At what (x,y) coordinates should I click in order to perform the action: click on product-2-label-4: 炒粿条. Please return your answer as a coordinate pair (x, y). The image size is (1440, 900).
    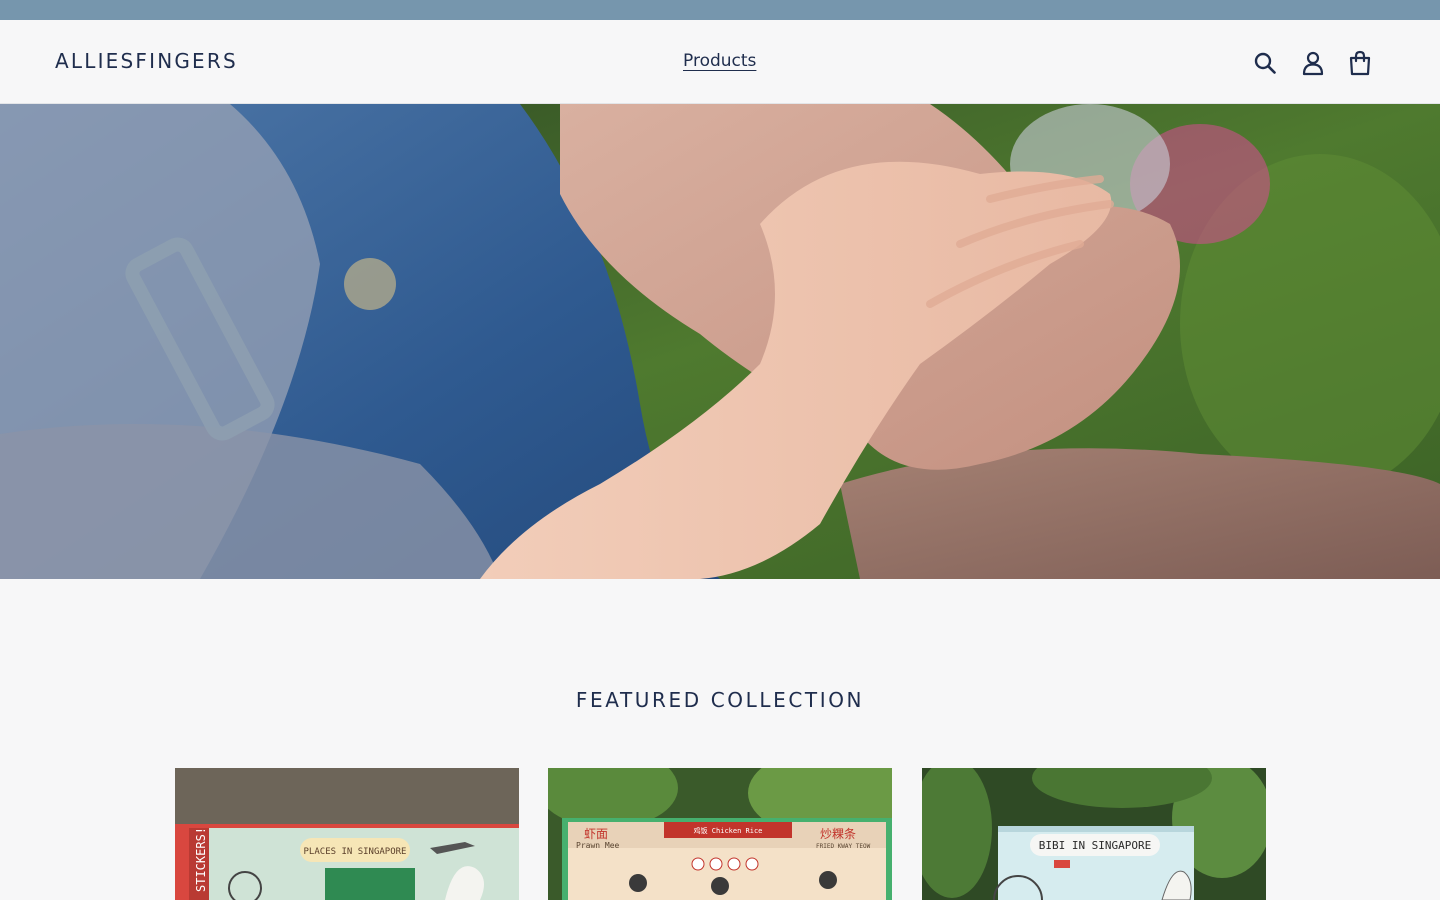
    Looking at the image, I should click on (838, 834).